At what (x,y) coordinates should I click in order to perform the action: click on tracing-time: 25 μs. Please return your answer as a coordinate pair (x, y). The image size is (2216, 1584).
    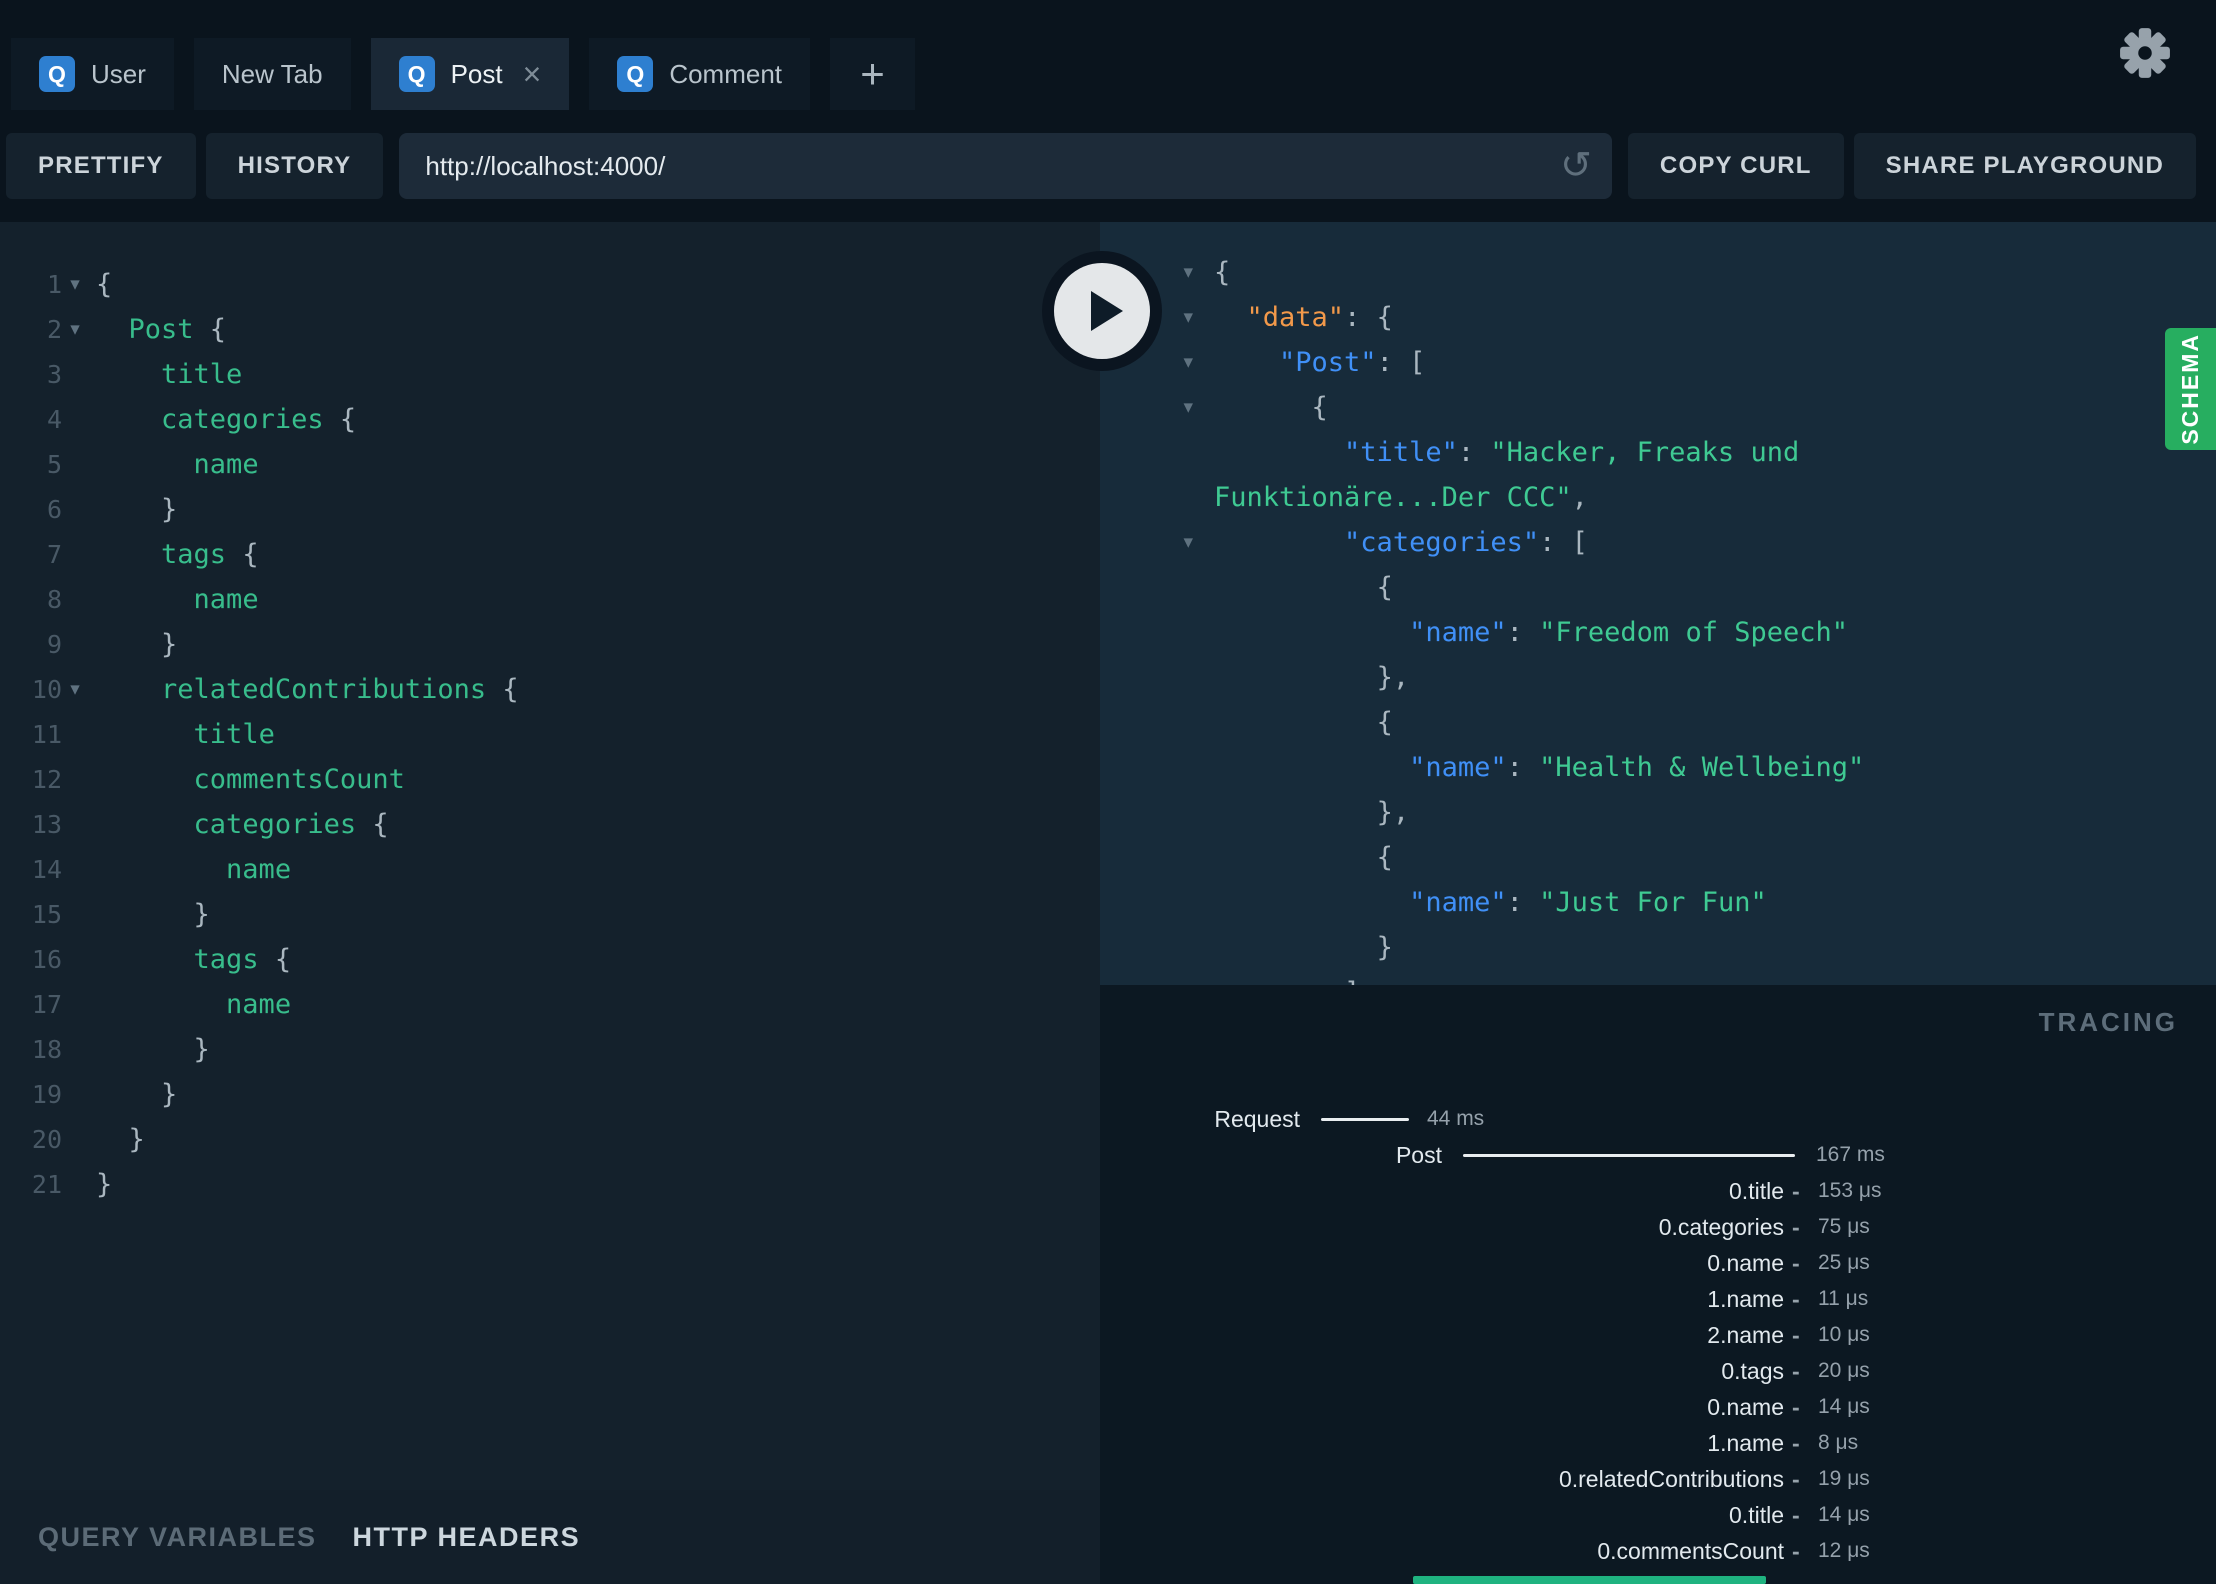
    Looking at the image, I should click on (1844, 1262).